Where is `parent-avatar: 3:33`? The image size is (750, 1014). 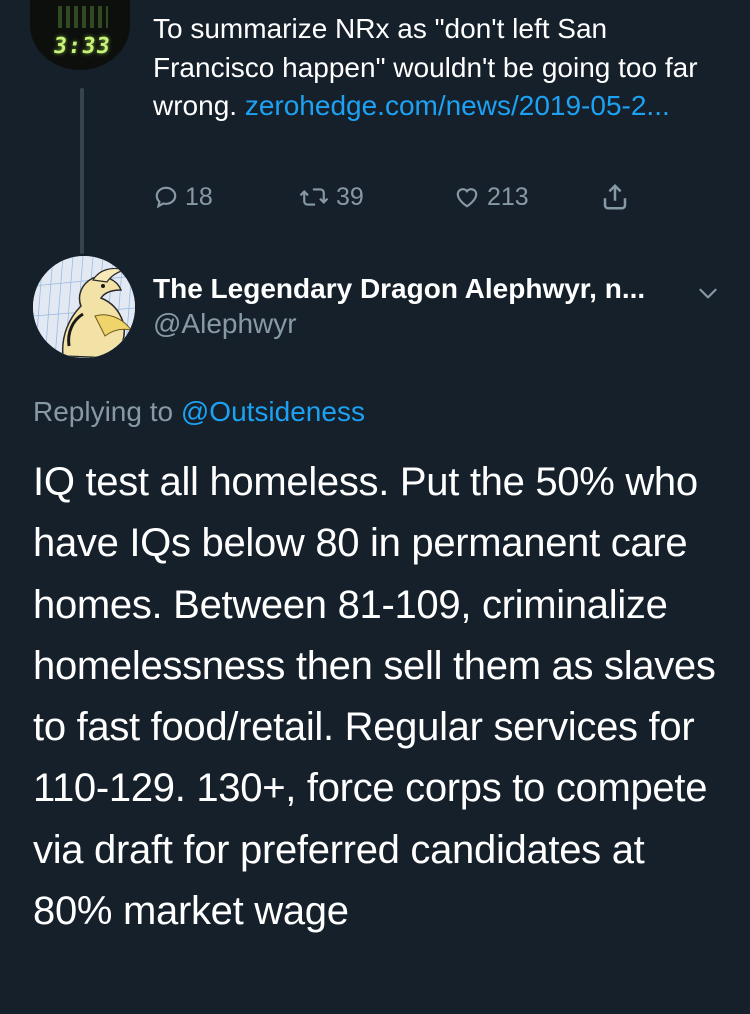
parent-avatar: 3:33 is located at coordinates (80, 35).